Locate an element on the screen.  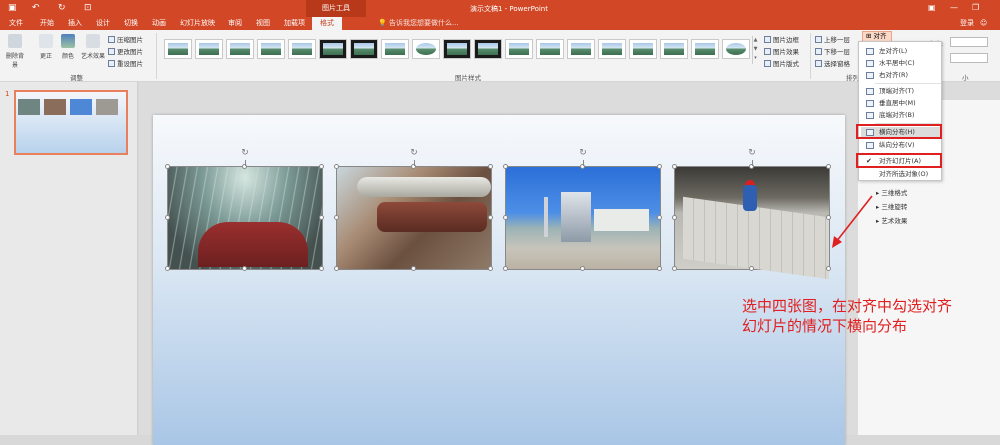
tab-view: 视图 is located at coordinates (263, 23).